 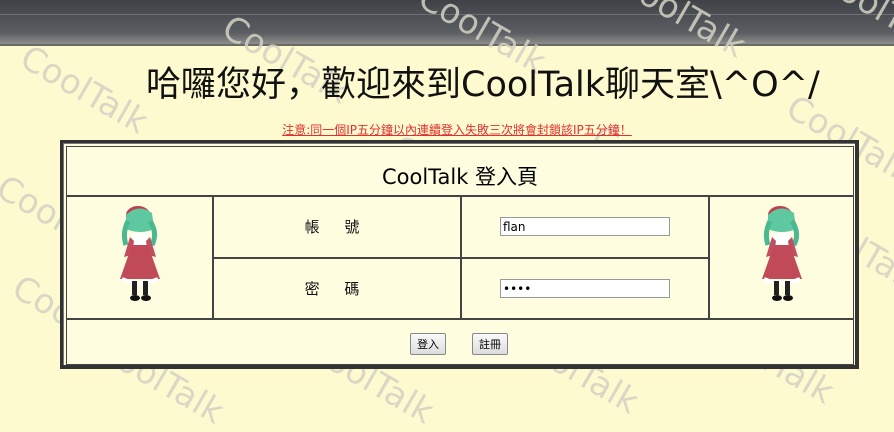 What do you see at coordinates (490, 344) in the screenshot?
I see `register-button: 註冊` at bounding box center [490, 344].